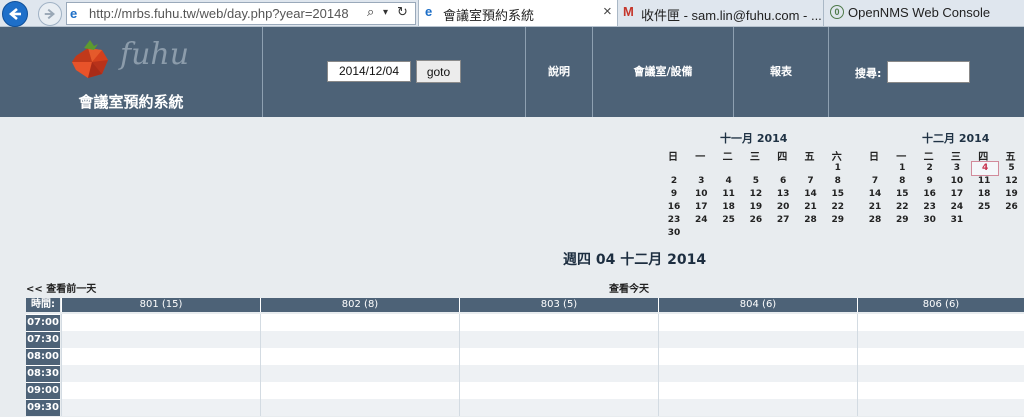 This screenshot has height=417, width=1024. I want to click on previous-day-link: << 查看前一天, so click(61, 287).